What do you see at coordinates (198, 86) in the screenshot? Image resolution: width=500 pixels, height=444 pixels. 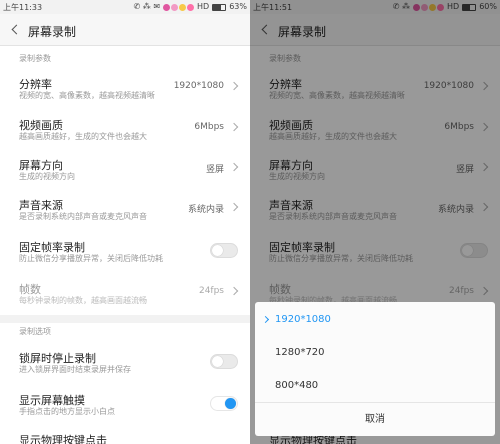 I see `row-value: 1920*1080` at bounding box center [198, 86].